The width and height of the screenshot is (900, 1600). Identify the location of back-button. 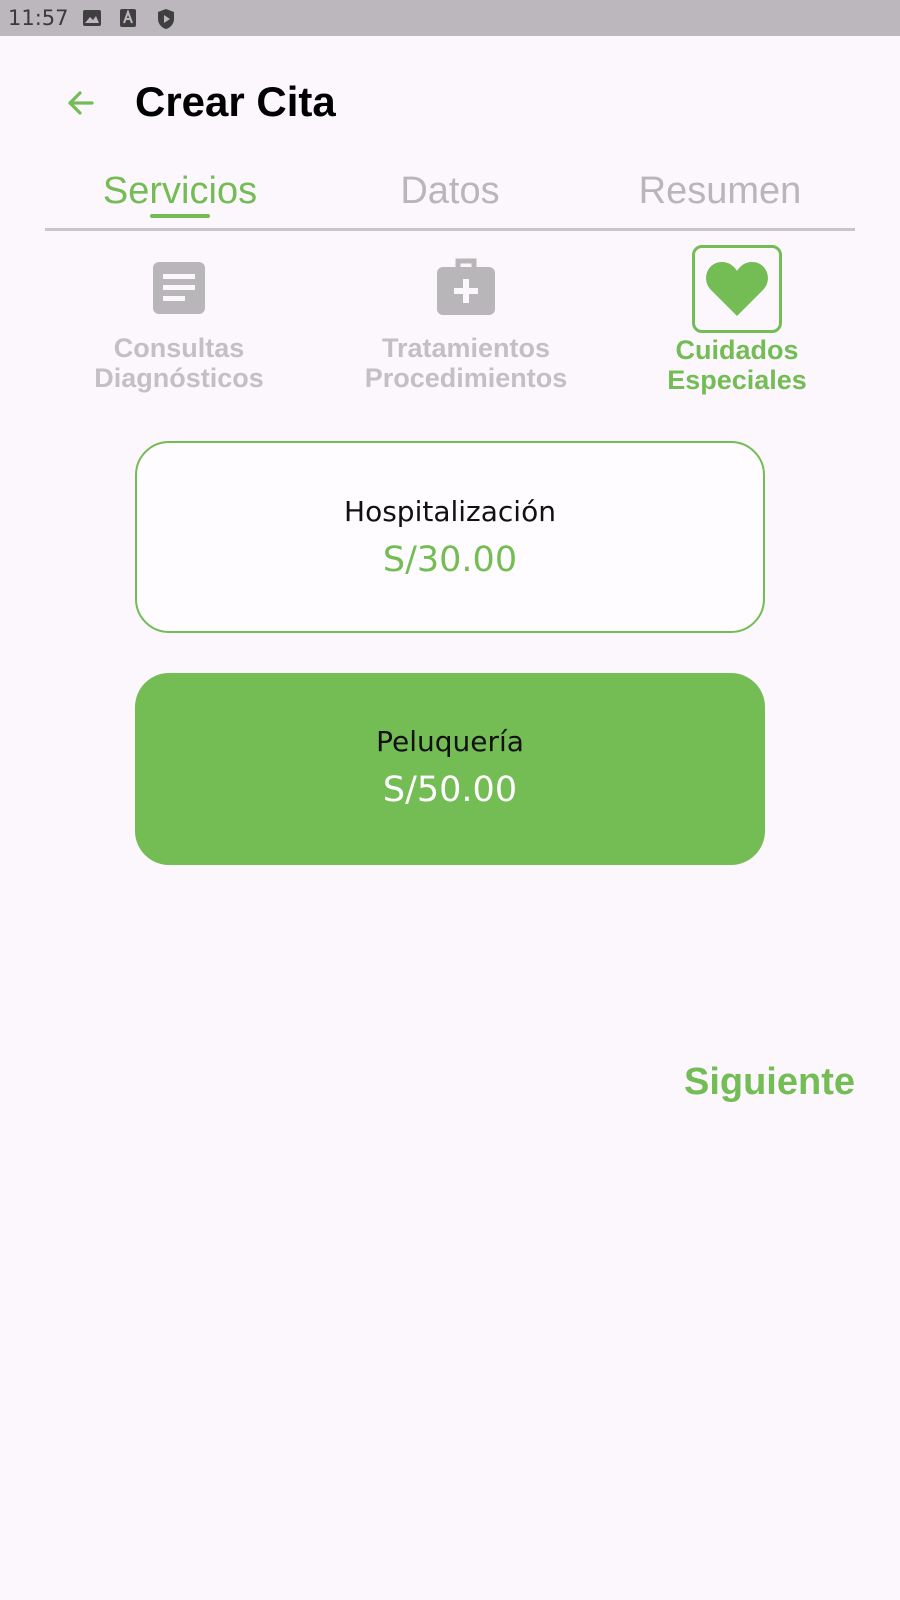
(81, 103).